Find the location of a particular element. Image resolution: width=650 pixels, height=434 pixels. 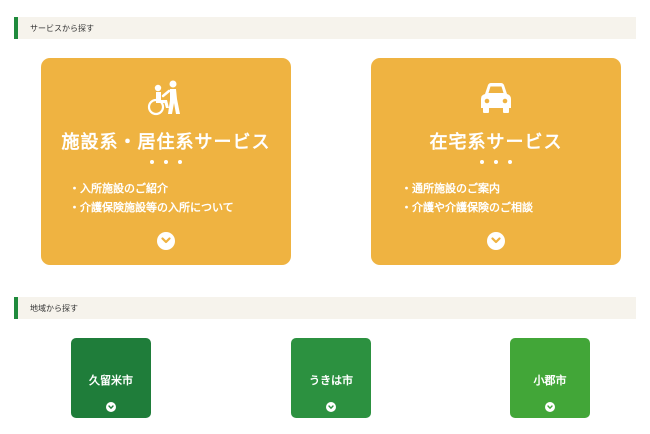

region-name: 小郡市 is located at coordinates (550, 380).